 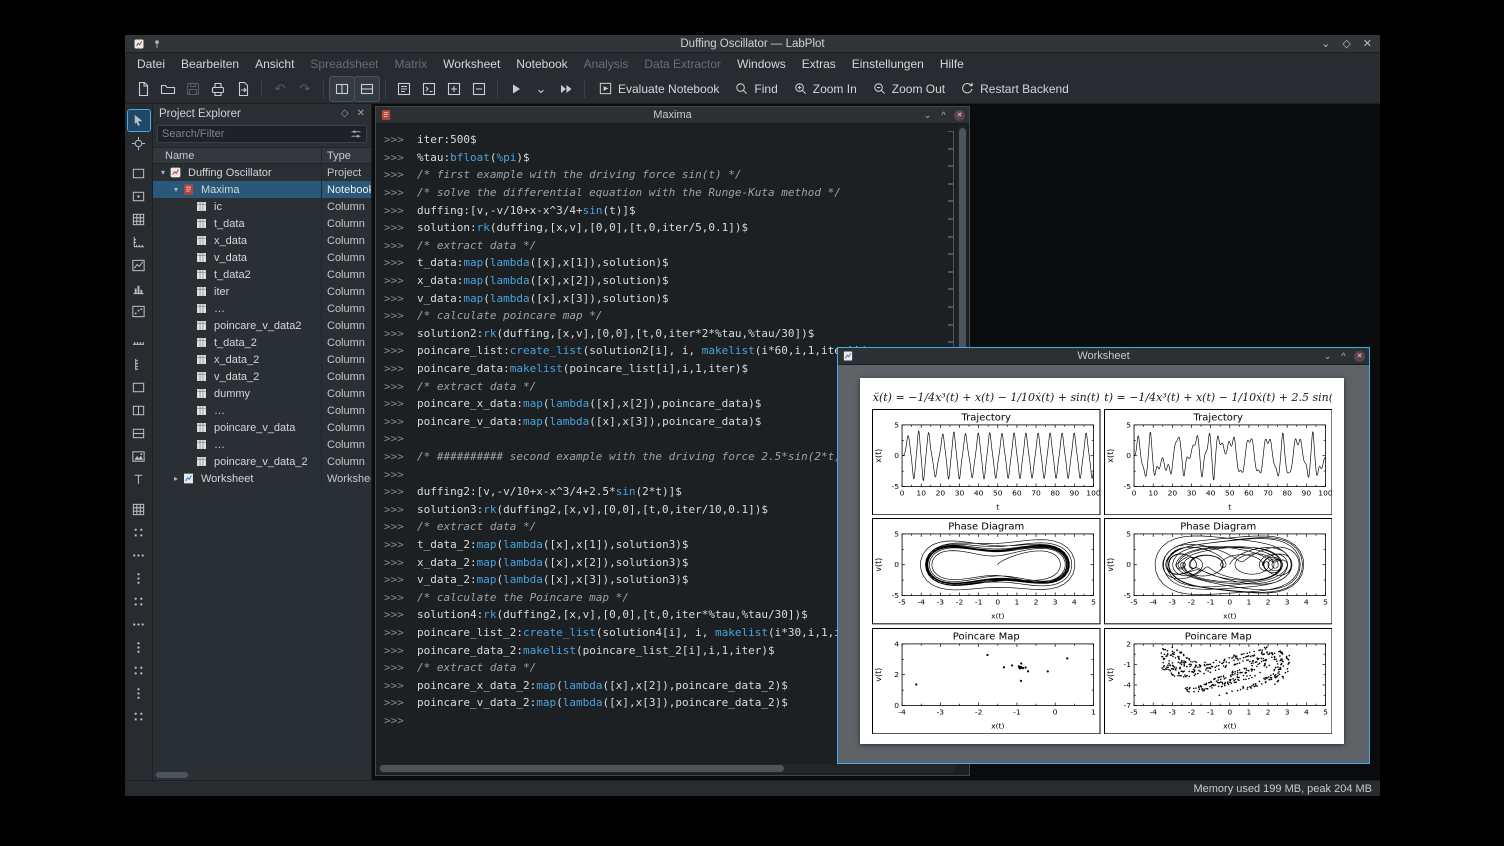 What do you see at coordinates (908, 88) in the screenshot?
I see `zoom-out-button: Zoom Out` at bounding box center [908, 88].